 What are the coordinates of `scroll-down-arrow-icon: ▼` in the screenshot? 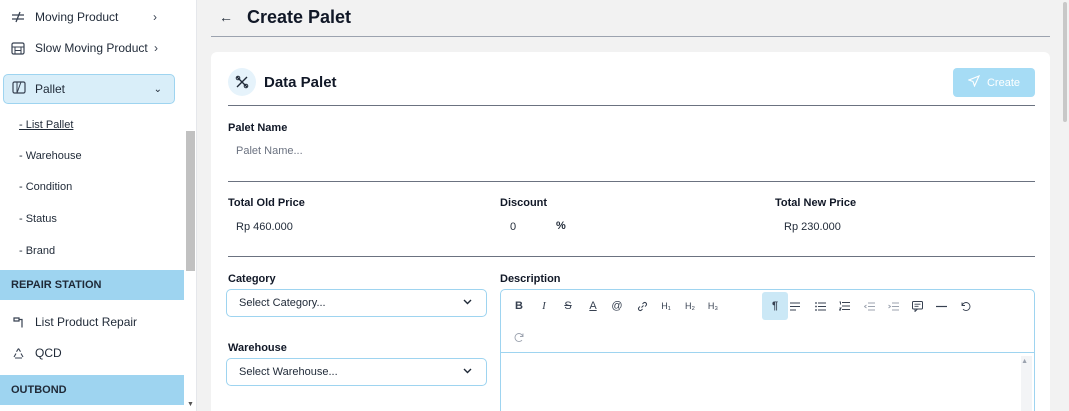 It's located at (190, 404).